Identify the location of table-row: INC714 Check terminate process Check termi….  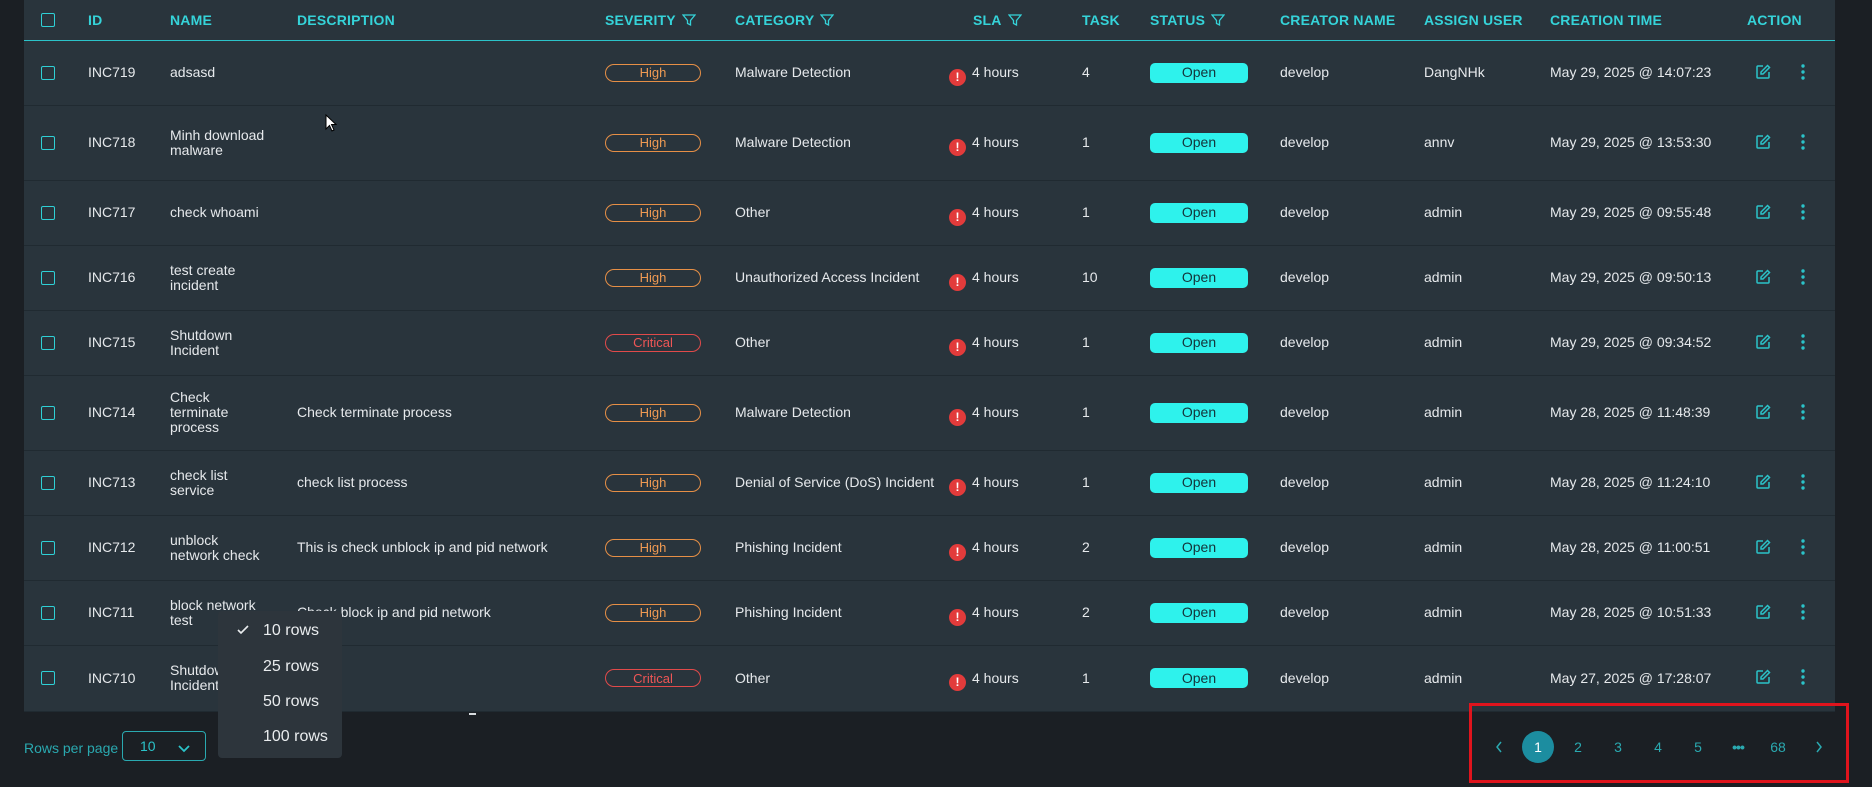
(929, 413).